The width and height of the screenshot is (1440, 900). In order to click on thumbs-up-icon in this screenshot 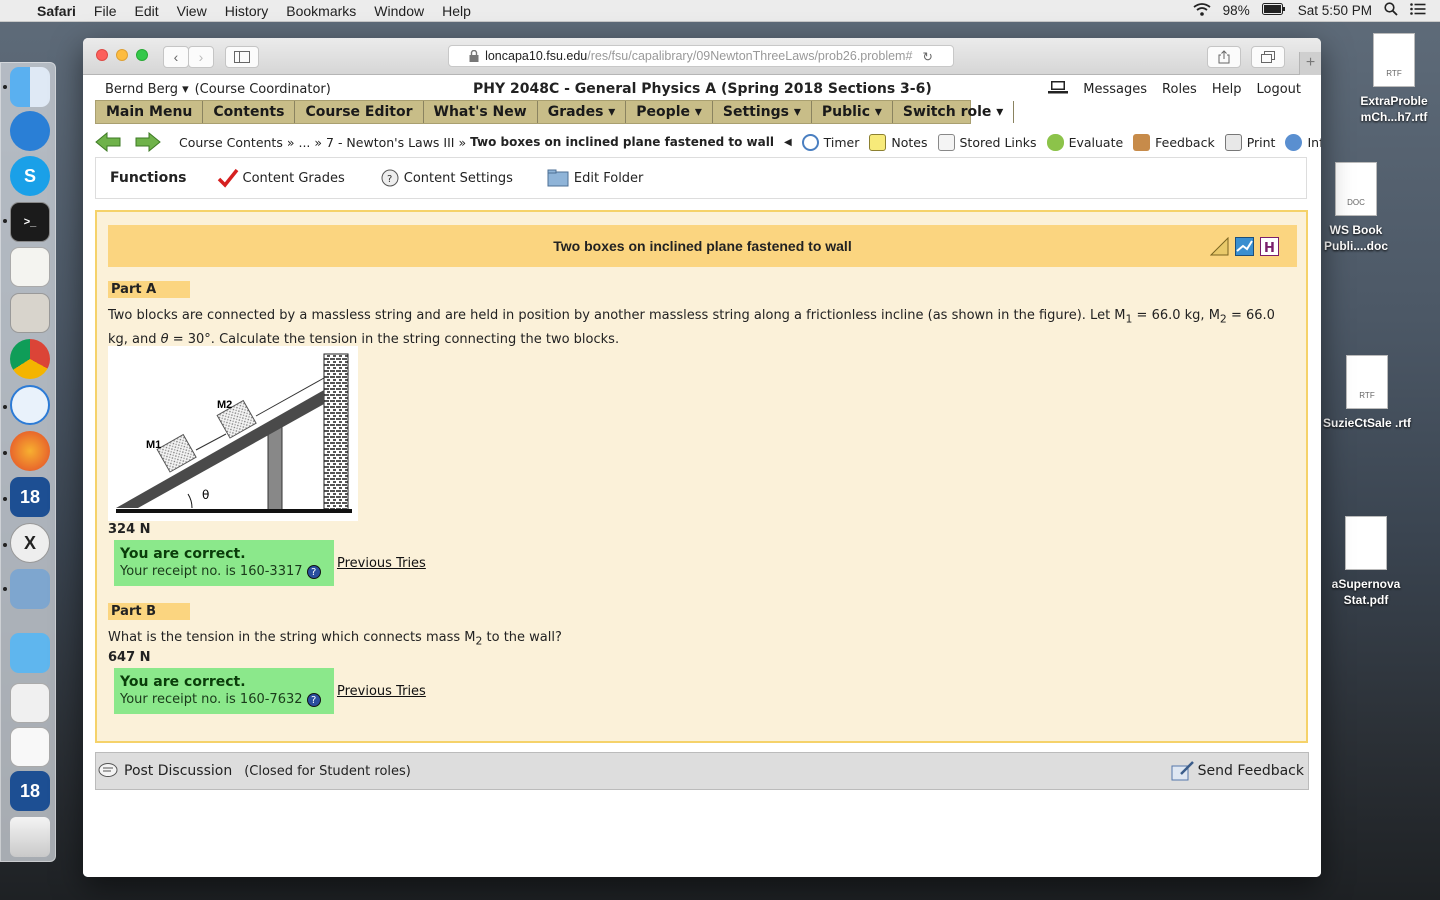, I will do `click(1055, 142)`.